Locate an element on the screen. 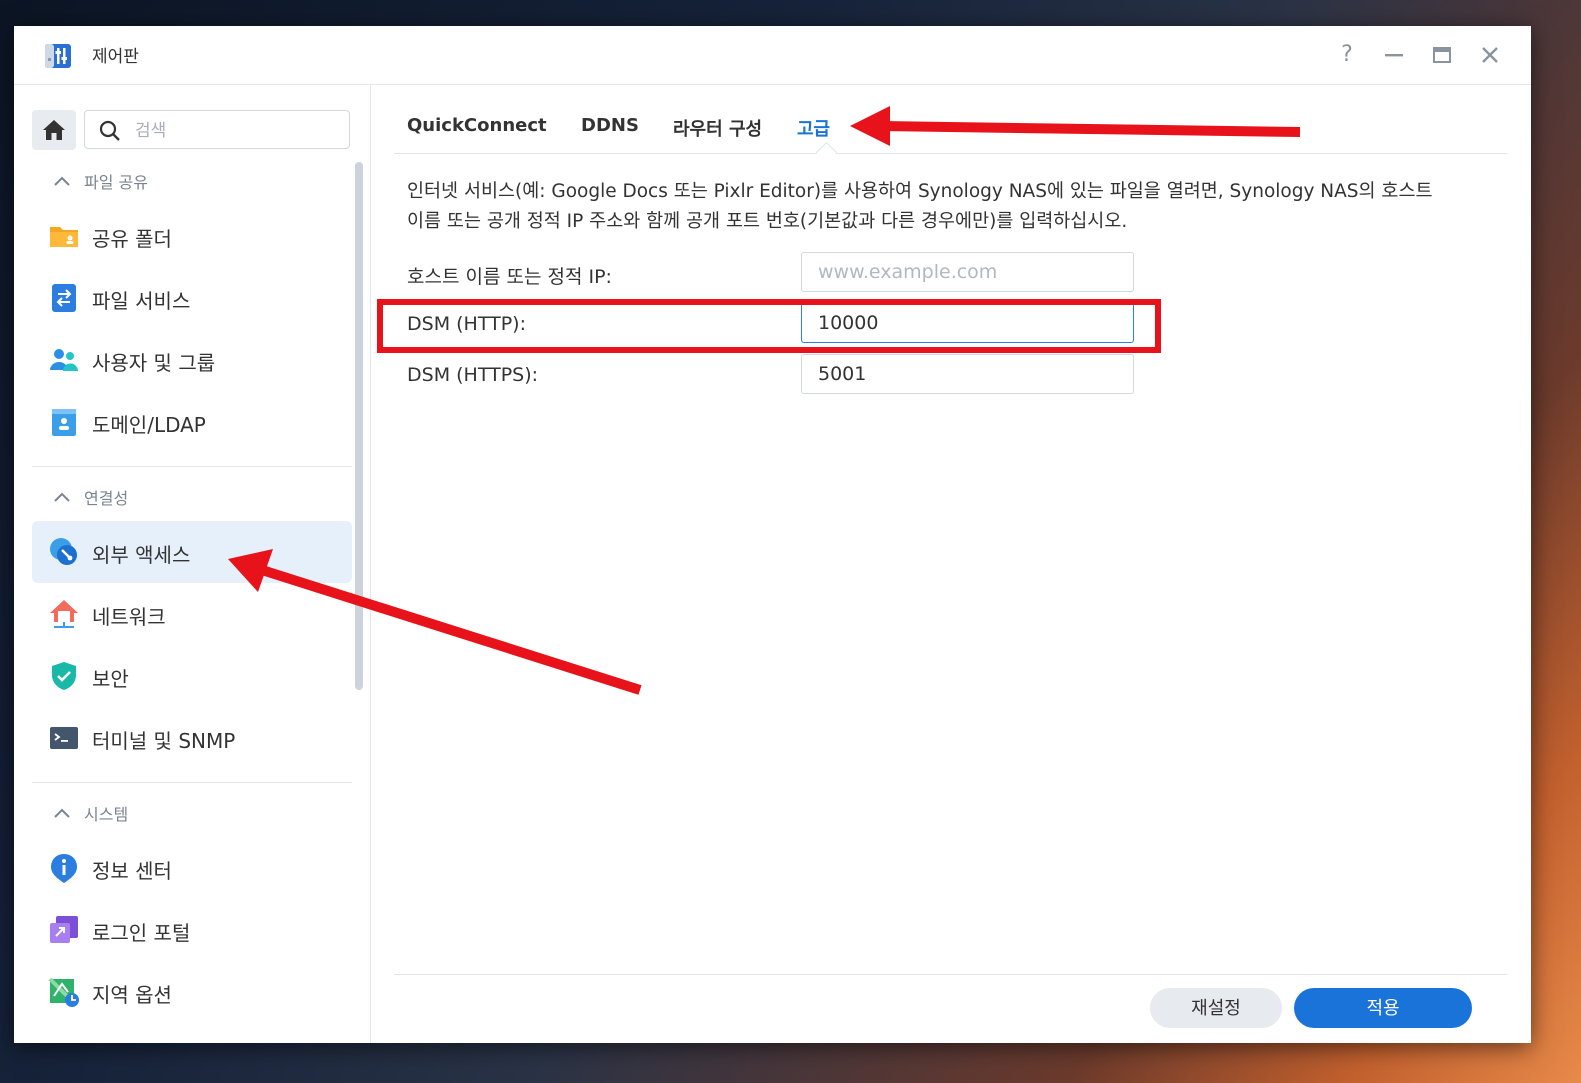 Image resolution: width=1581 pixels, height=1083 pixels. sidebar-item-label: 터미널 및 SNMP is located at coordinates (164, 741).